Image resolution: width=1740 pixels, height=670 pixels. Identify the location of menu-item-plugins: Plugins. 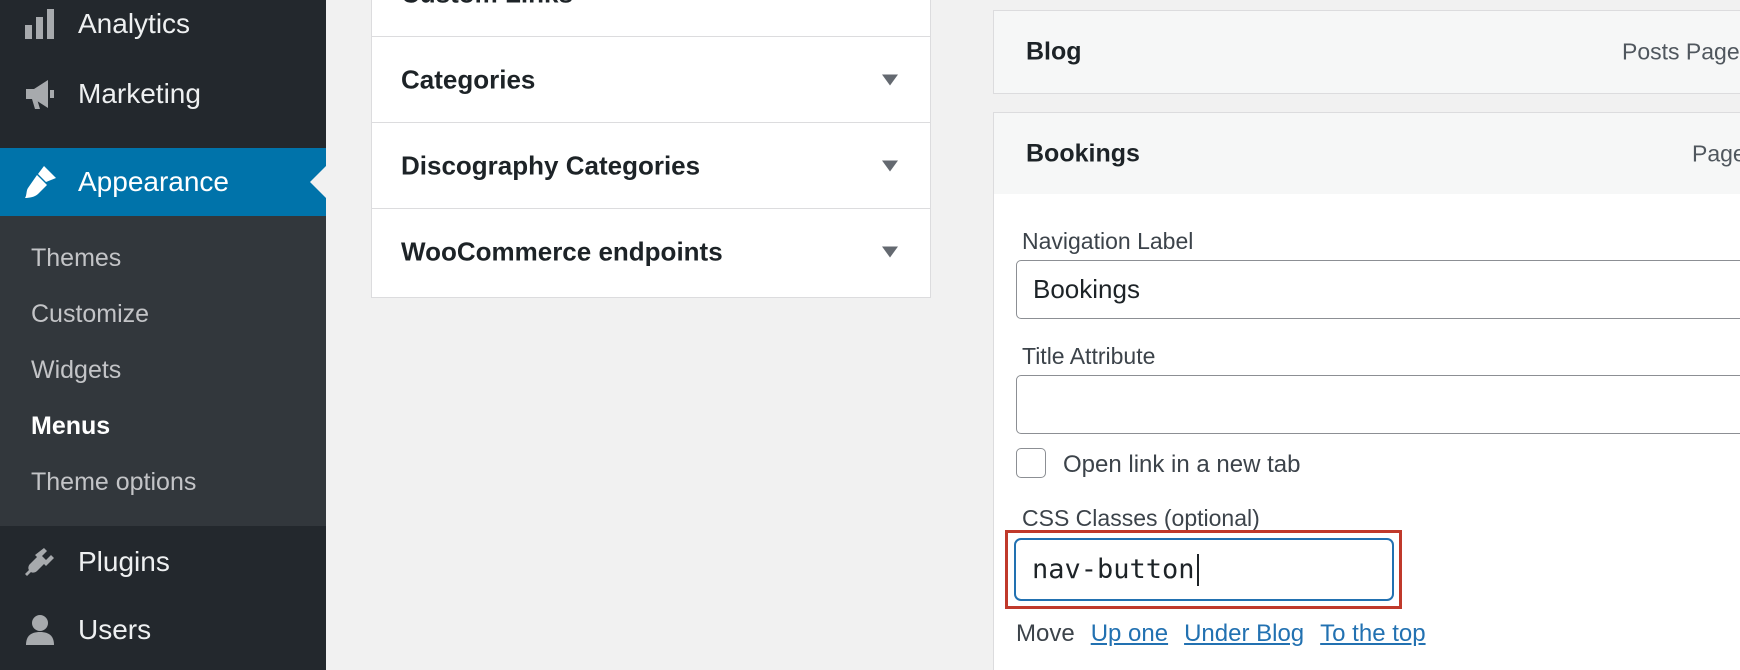
(163, 562).